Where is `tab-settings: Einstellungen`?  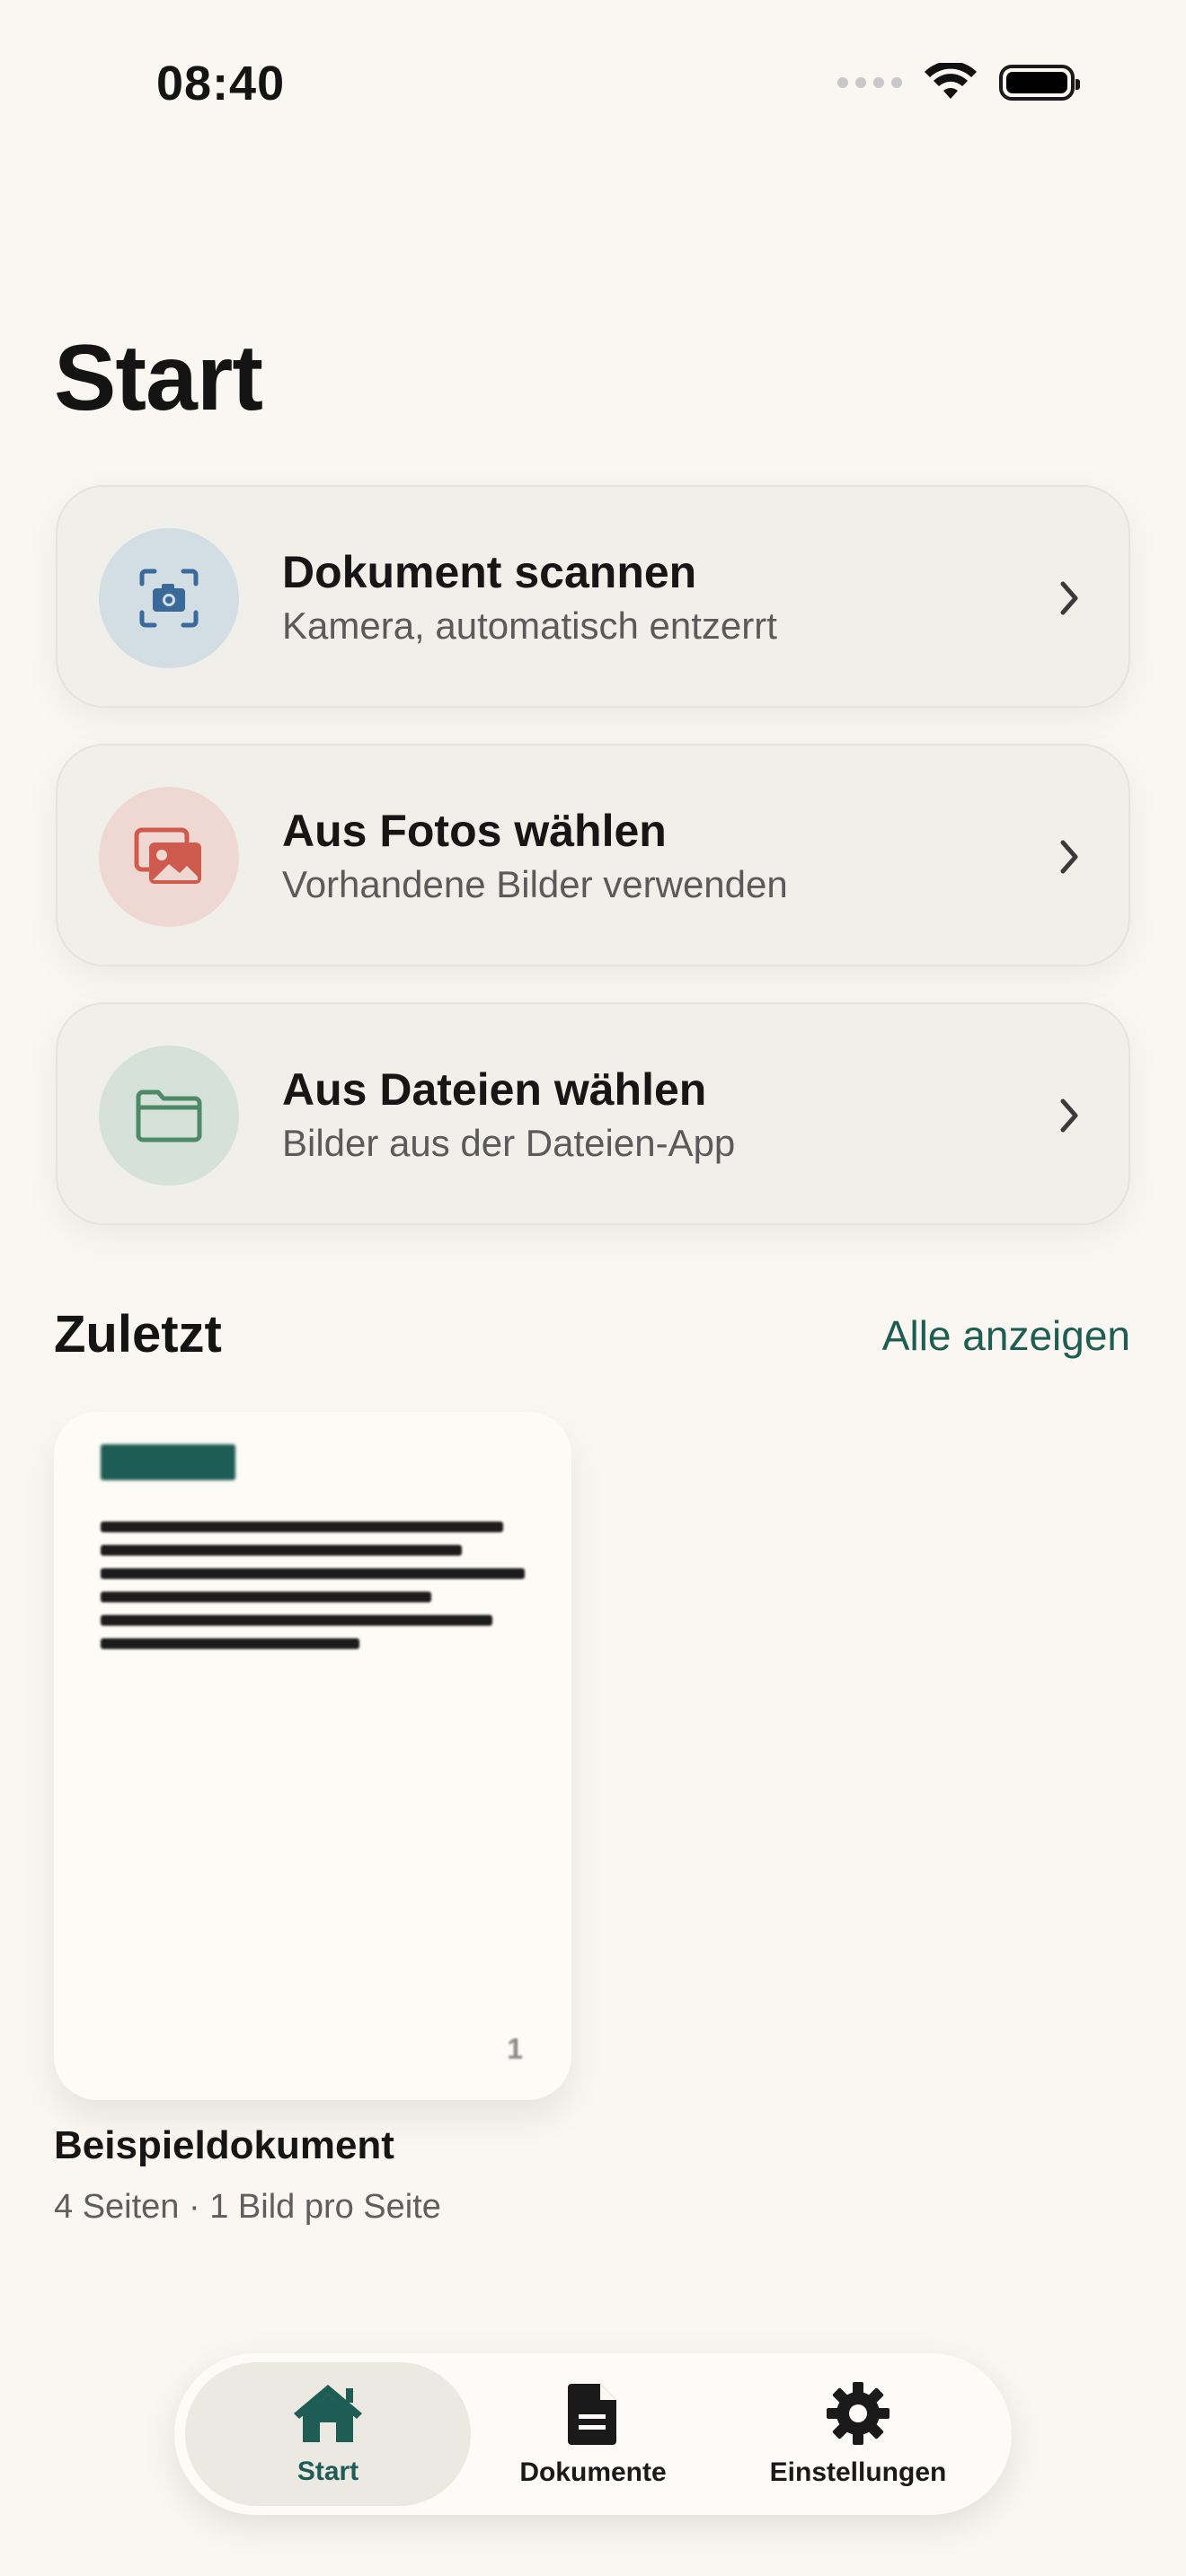
tab-settings: Einstellungen is located at coordinates (858, 2434).